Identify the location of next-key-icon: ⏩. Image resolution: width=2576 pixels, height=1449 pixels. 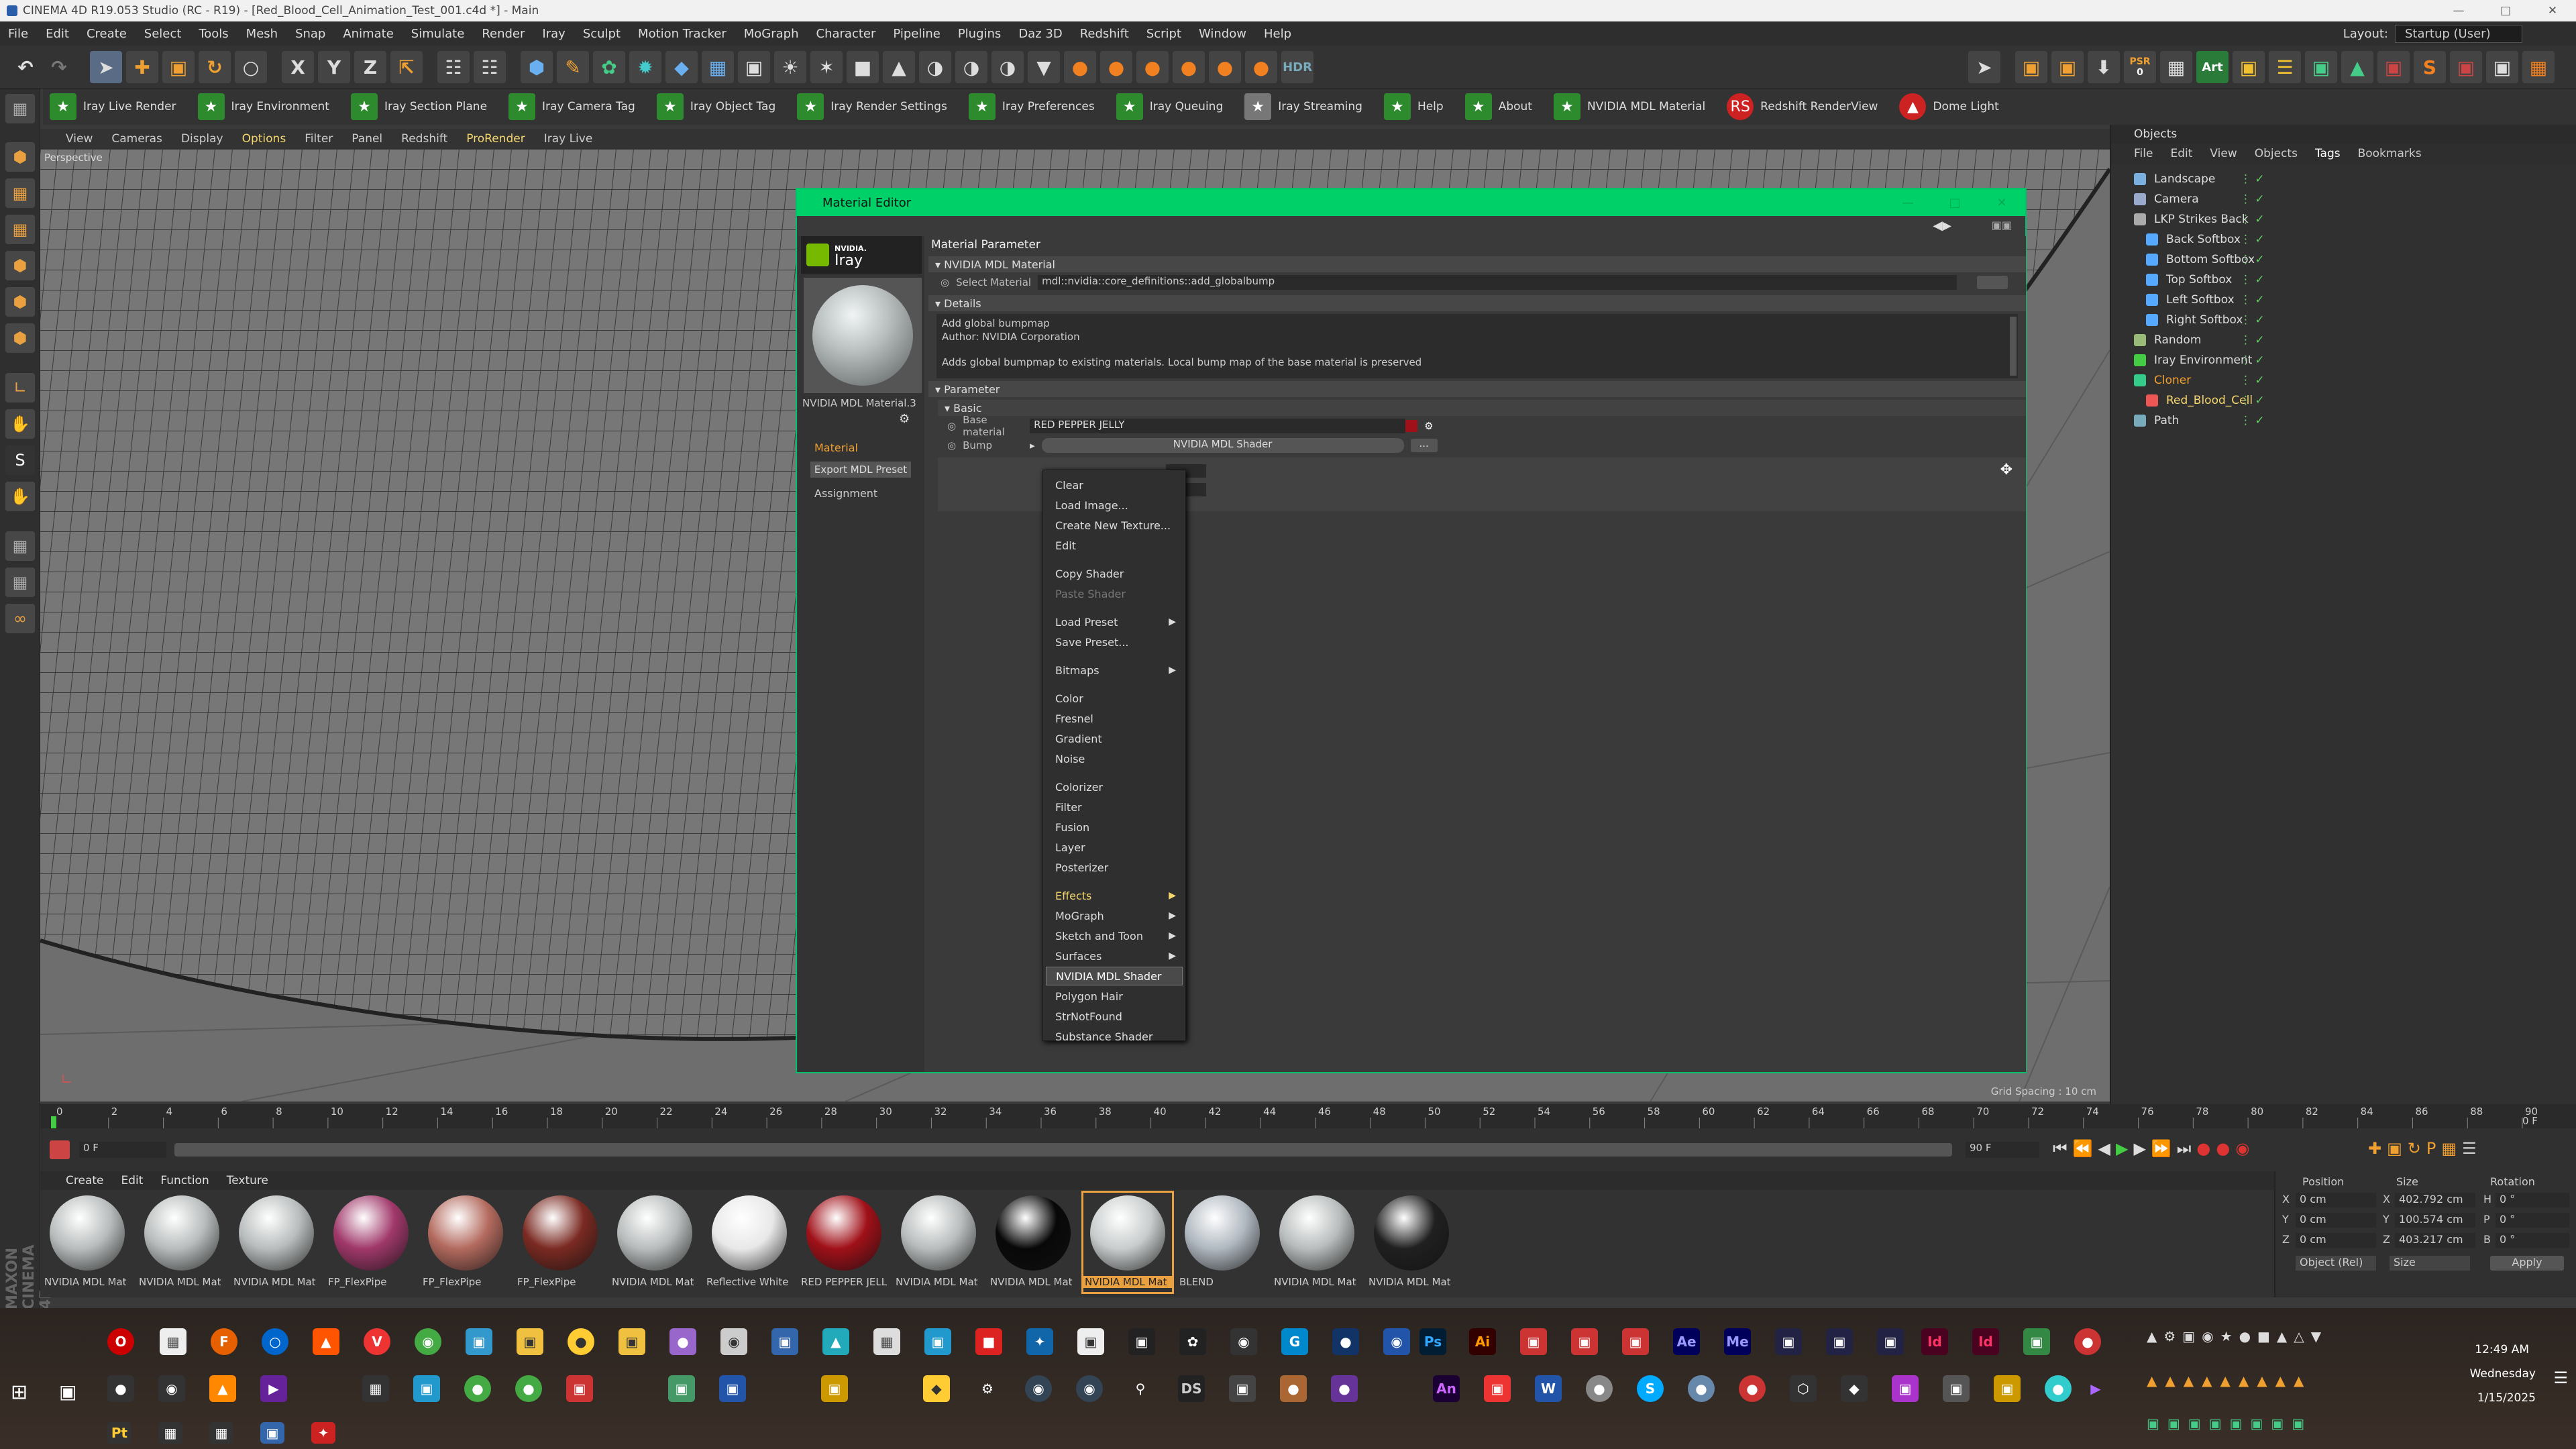
(2161, 1148).